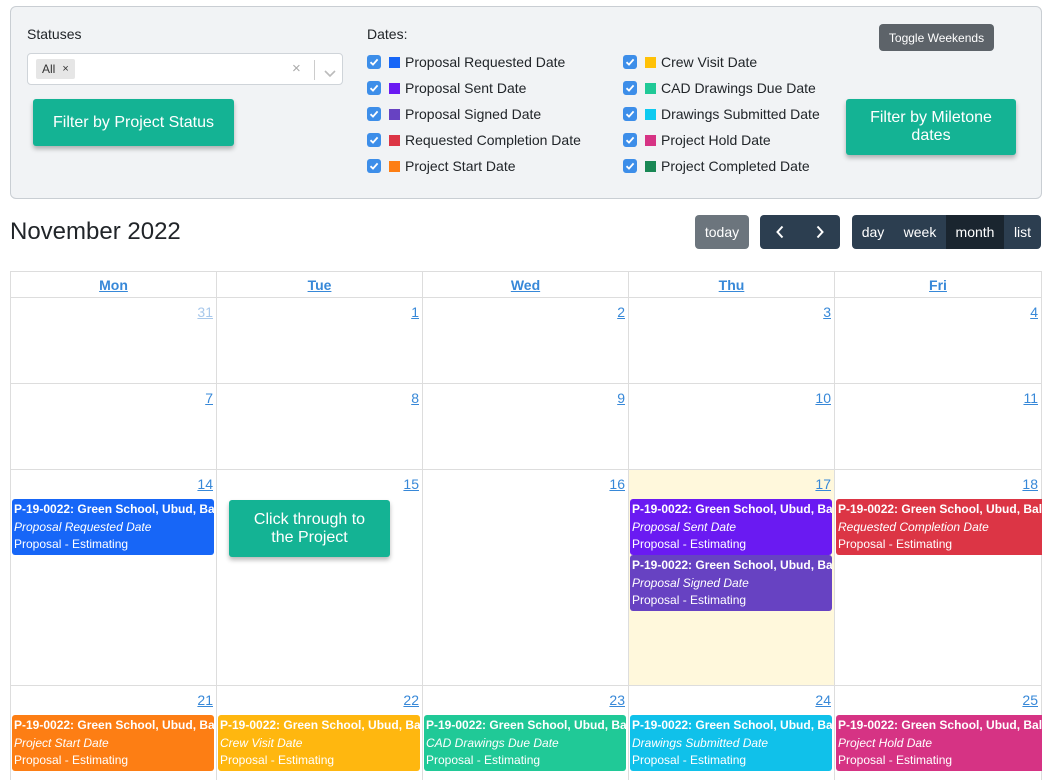 This screenshot has height=780, width=1048. I want to click on weekday-header-thu: Thu, so click(732, 285).